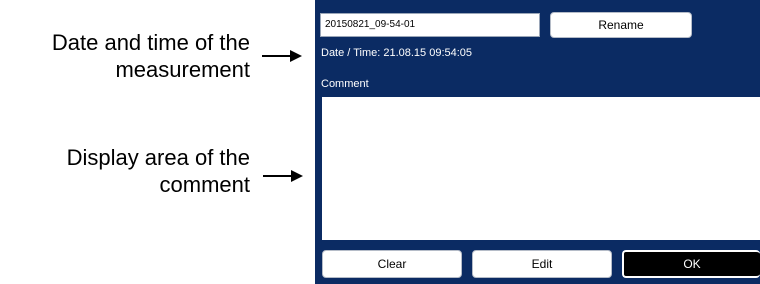  I want to click on comment-label: Comment, so click(345, 84).